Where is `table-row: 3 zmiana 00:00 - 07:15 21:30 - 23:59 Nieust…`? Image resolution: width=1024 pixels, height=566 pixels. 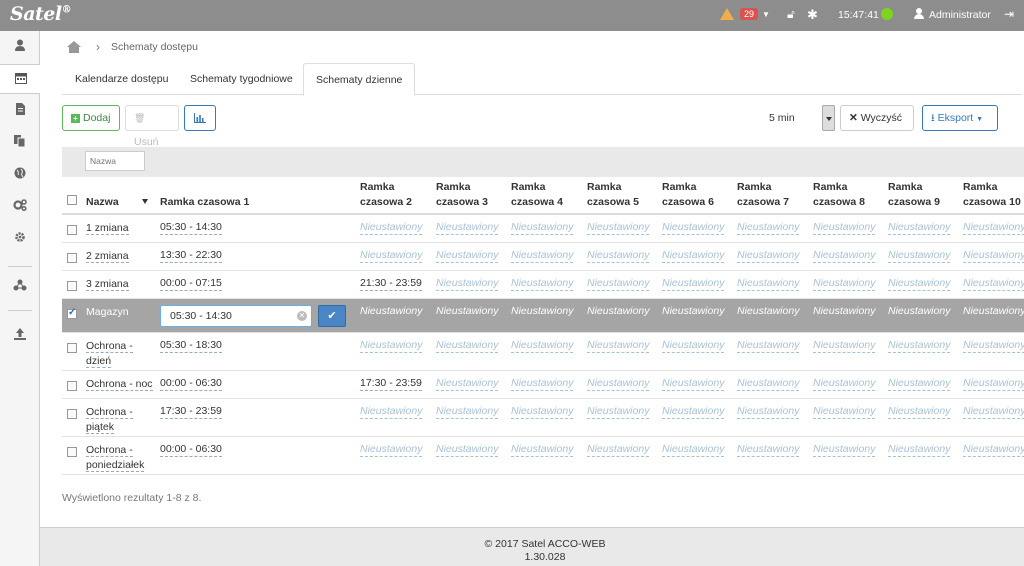
table-row: 3 zmiana 00:00 - 07:15 21:30 - 23:59 Nieust… is located at coordinates (543, 285).